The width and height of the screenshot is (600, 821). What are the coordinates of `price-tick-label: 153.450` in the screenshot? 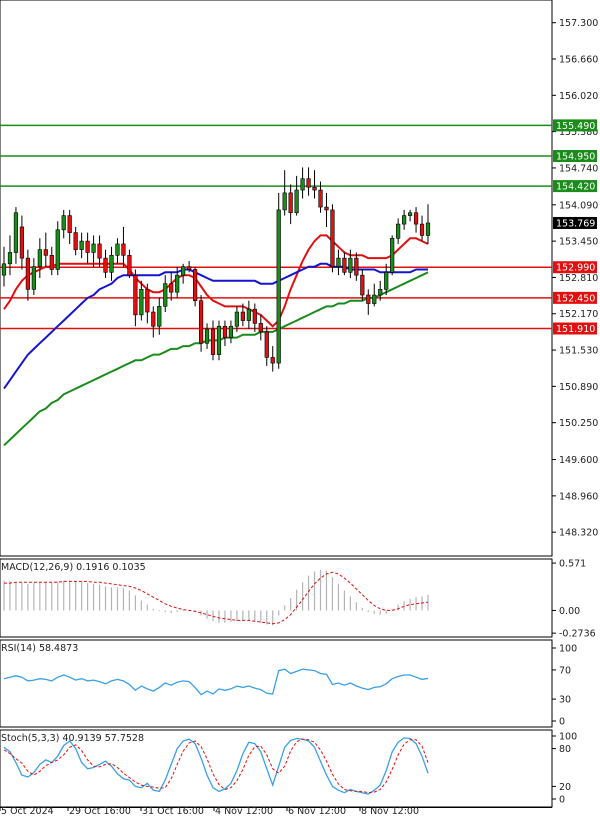 It's located at (578, 242).